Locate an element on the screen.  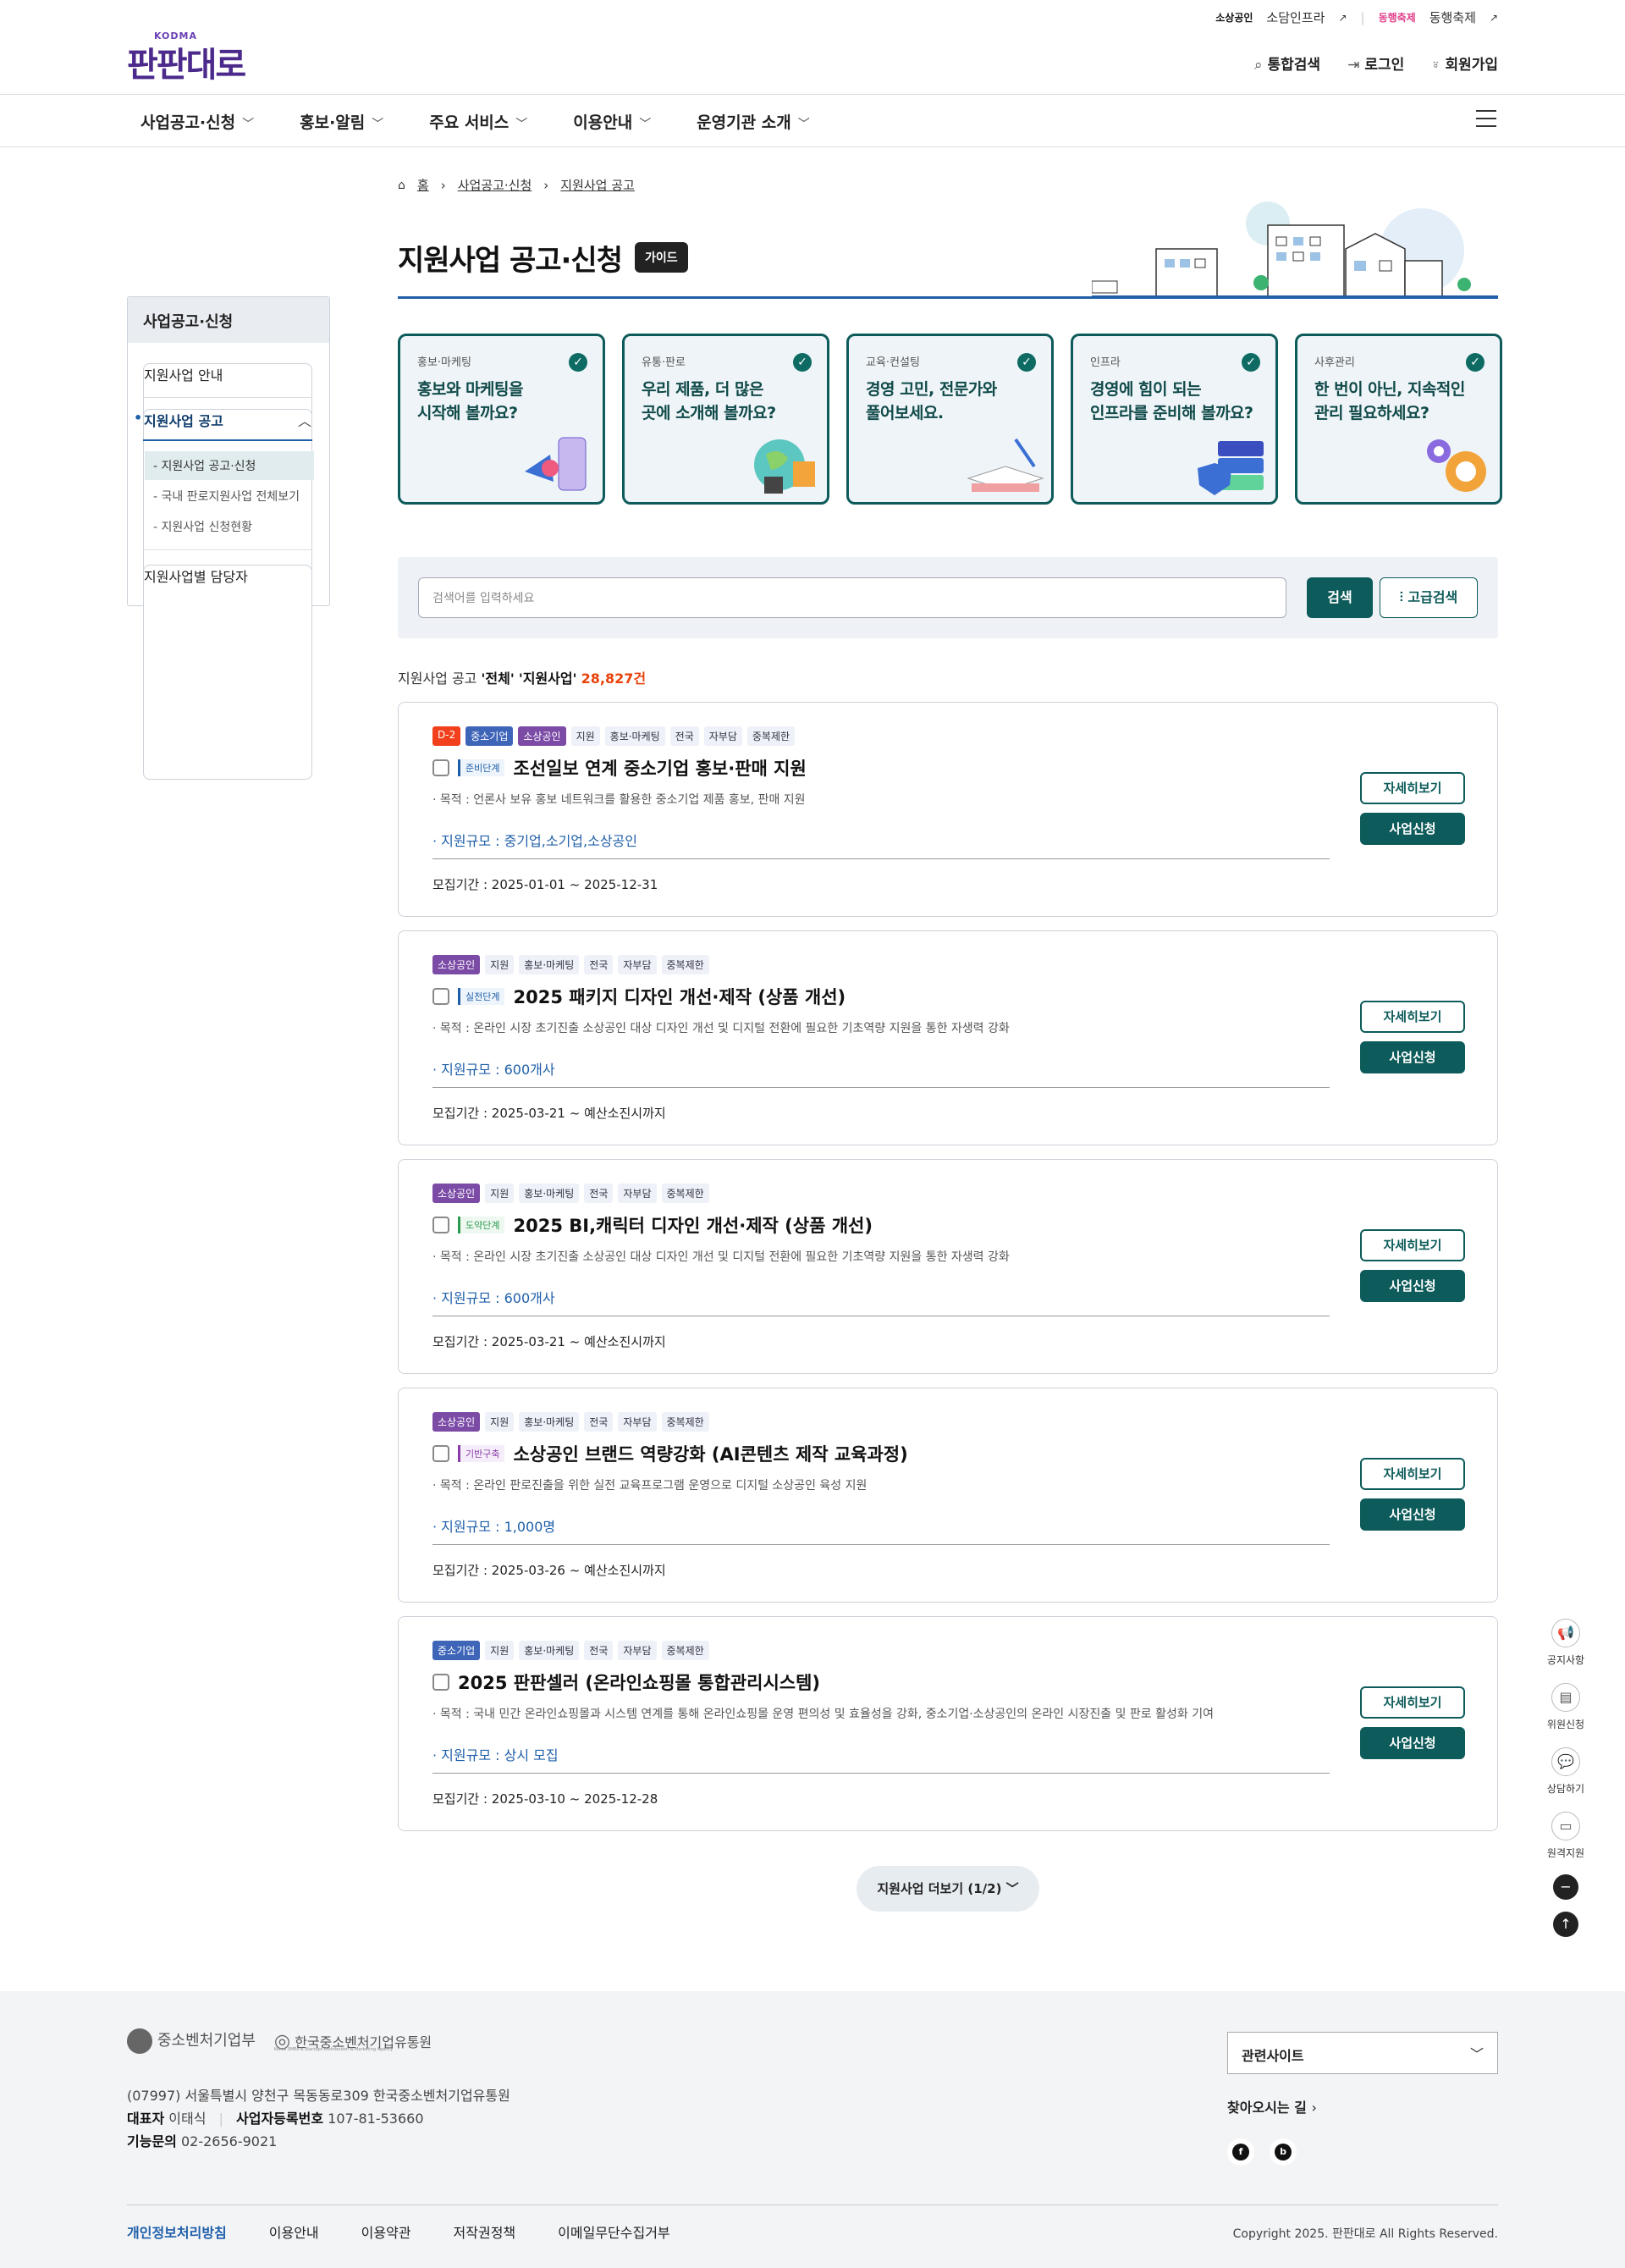
card-text-line: 경영에 힘이 되는 is located at coordinates (1146, 389).